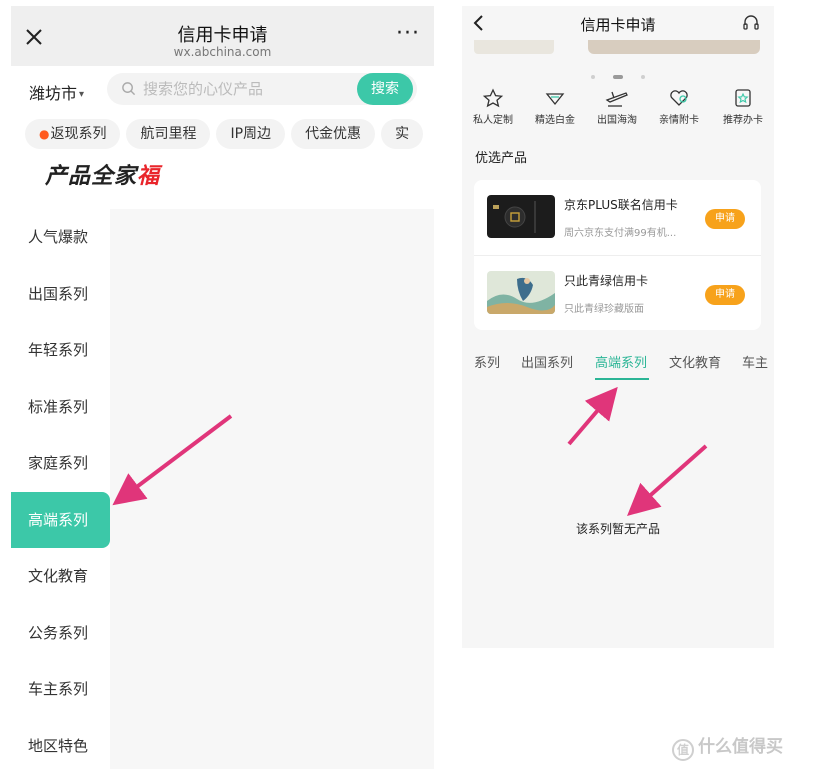  What do you see at coordinates (60, 633) in the screenshot?
I see `sidebar-item-official: 公务系列` at bounding box center [60, 633].